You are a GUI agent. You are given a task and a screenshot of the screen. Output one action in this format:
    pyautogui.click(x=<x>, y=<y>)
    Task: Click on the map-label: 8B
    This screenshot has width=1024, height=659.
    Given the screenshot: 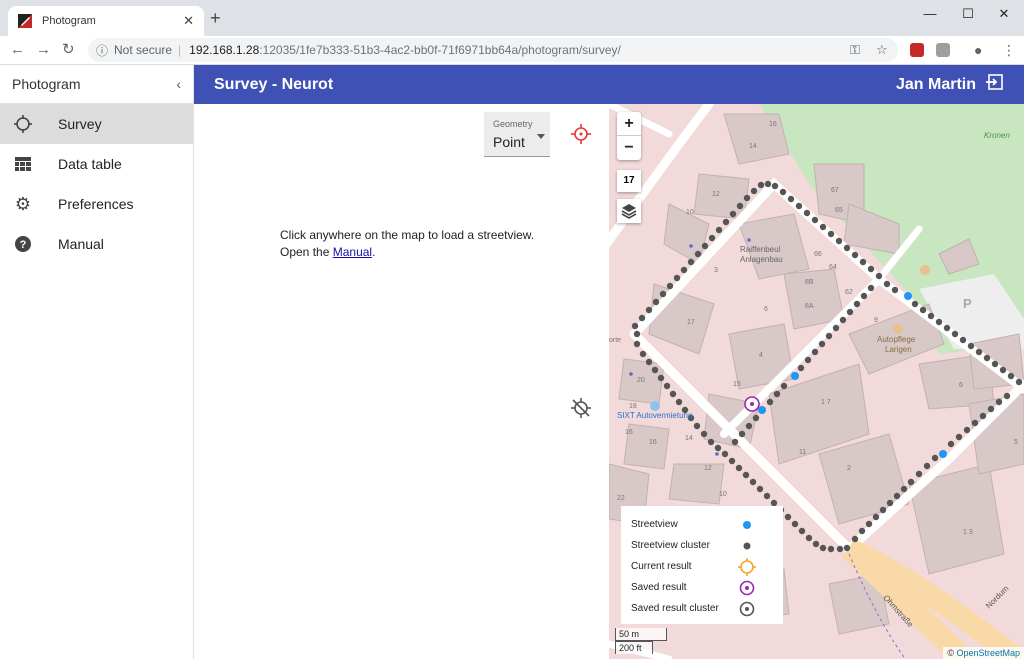 What is the action you would take?
    pyautogui.click(x=809, y=282)
    